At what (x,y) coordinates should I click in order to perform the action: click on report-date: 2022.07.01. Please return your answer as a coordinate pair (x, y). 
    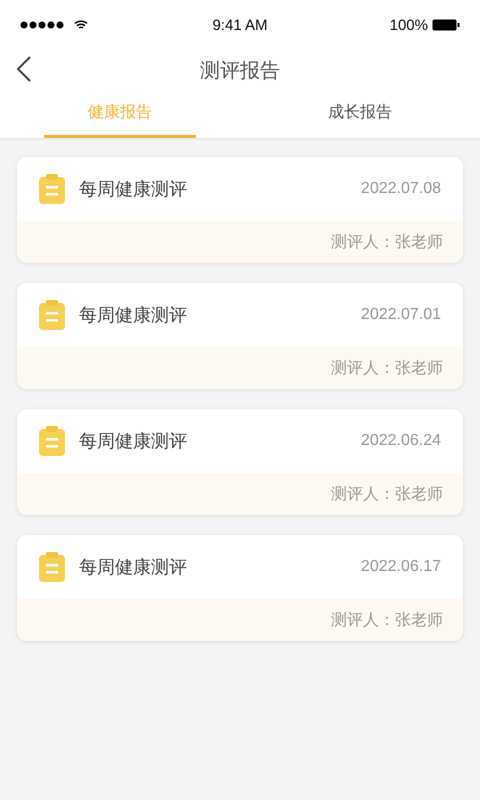
    Looking at the image, I should click on (400, 315).